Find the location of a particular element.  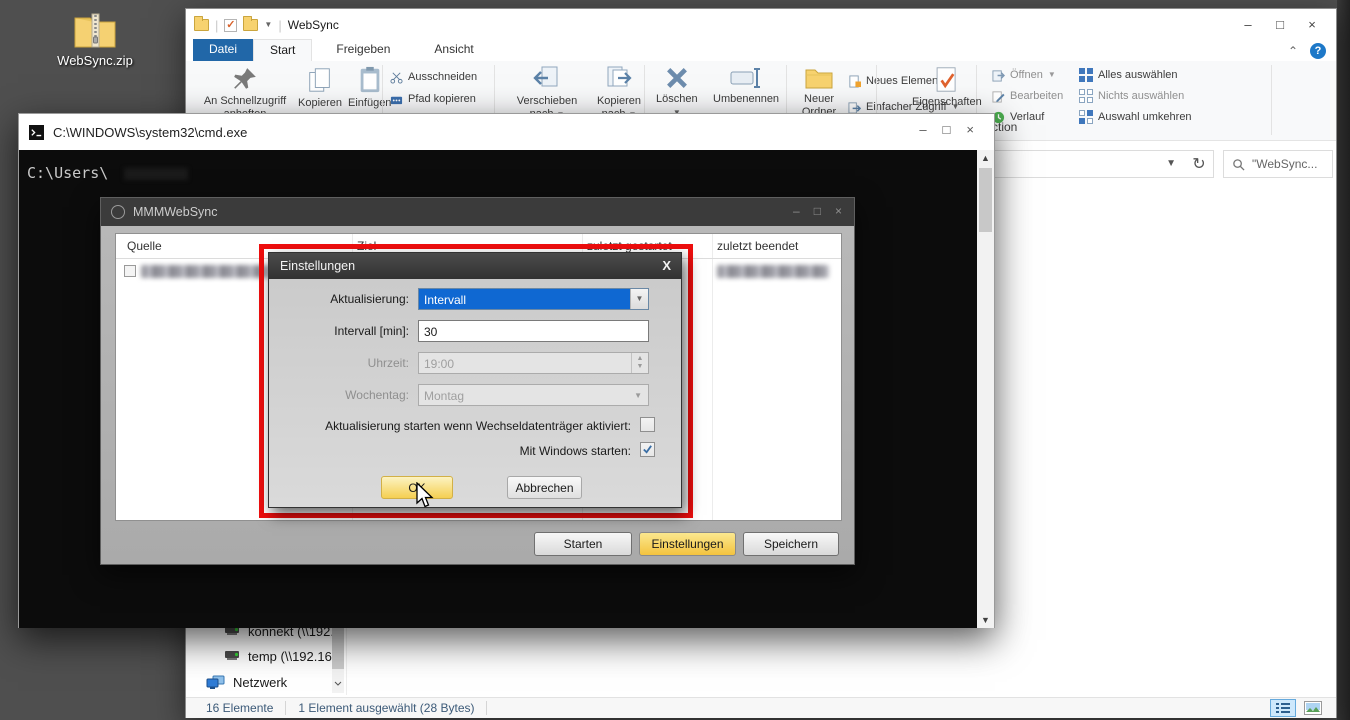

tab-datei: Datei is located at coordinates (223, 50).